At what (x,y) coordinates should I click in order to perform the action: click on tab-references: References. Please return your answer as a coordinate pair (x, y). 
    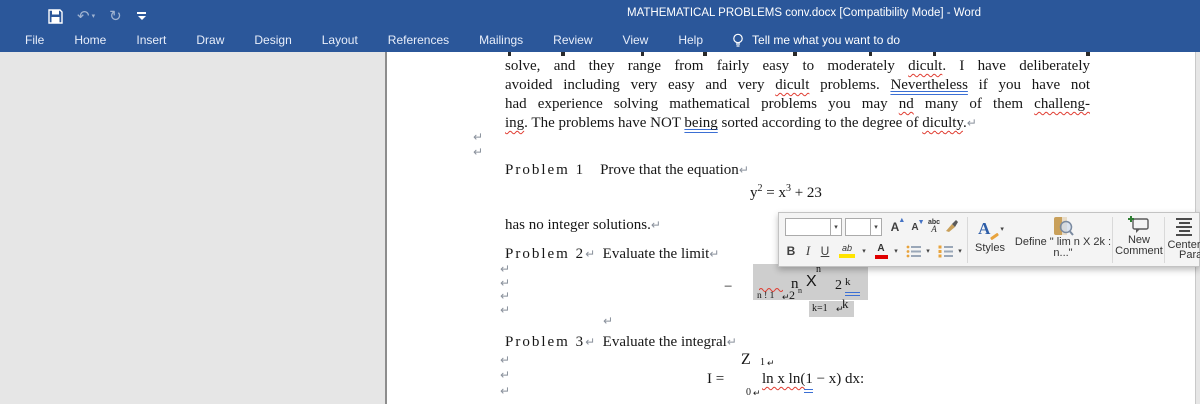
    Looking at the image, I should click on (418, 40).